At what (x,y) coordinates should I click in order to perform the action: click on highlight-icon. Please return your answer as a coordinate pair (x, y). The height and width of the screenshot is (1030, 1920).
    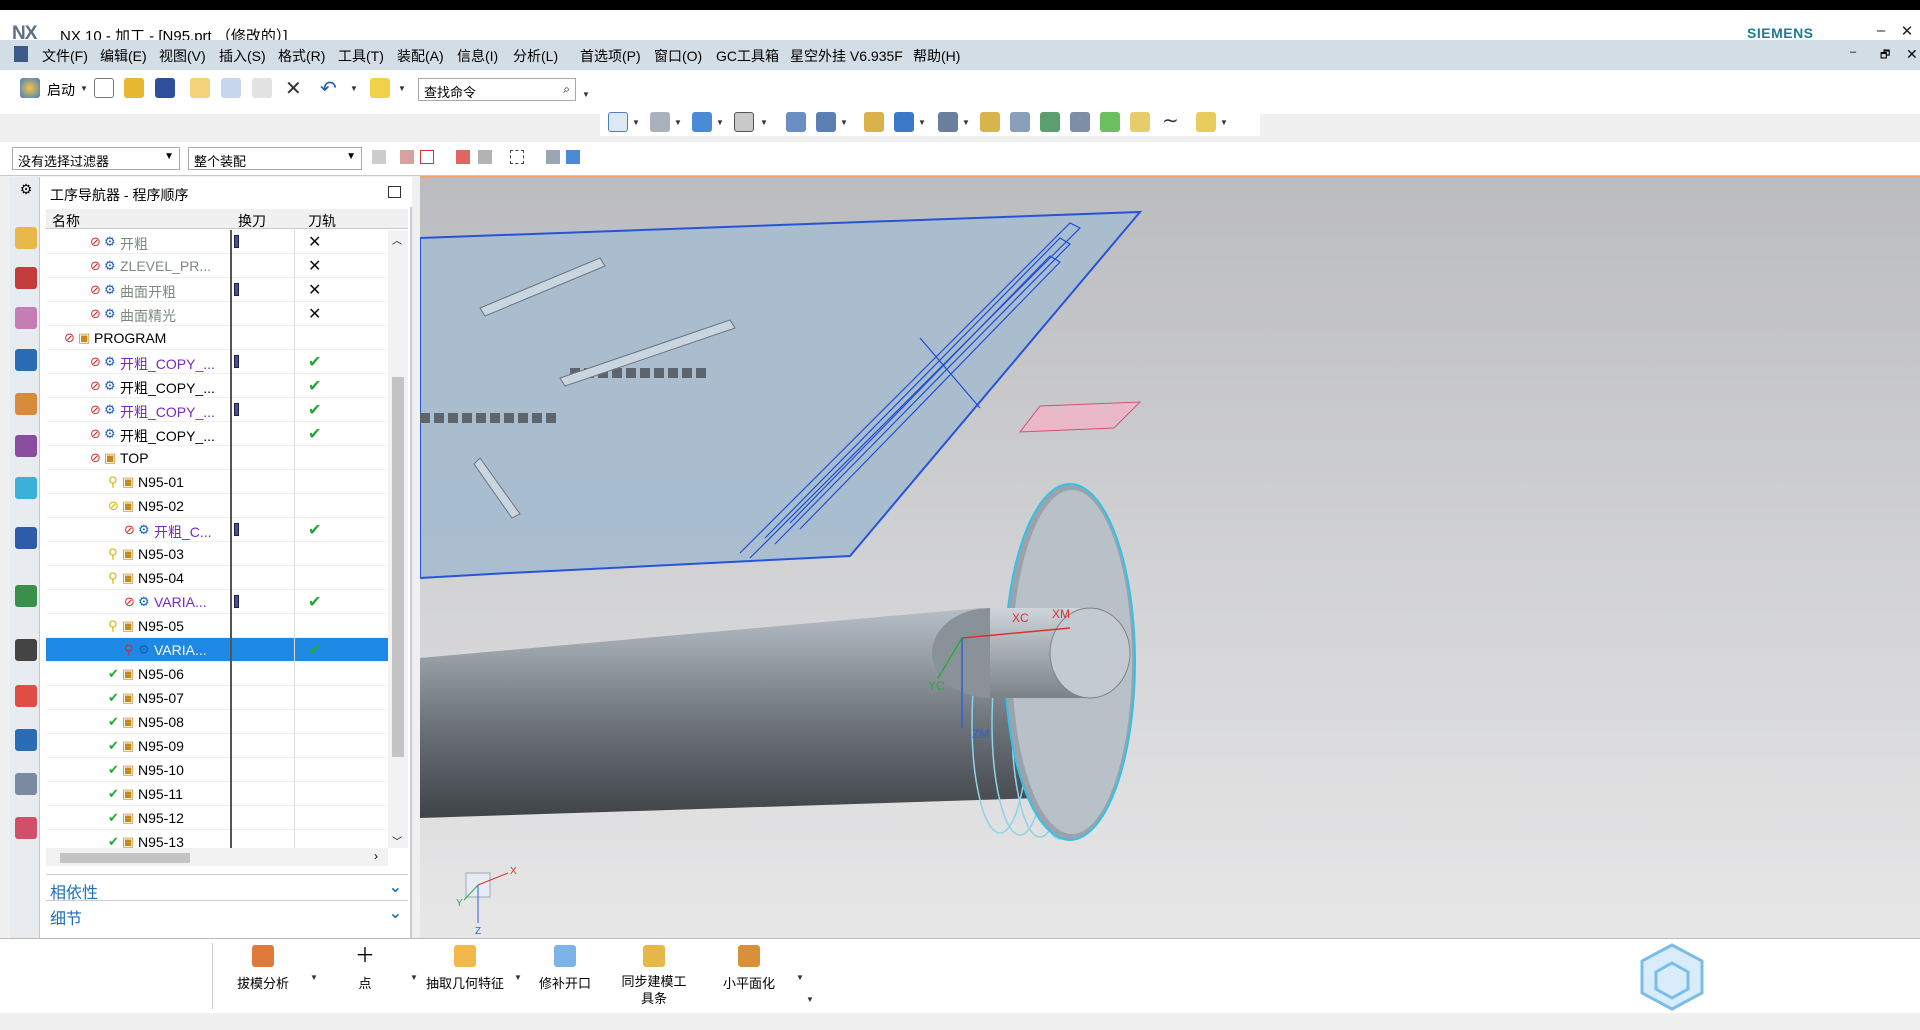
    Looking at the image, I should click on (1206, 122).